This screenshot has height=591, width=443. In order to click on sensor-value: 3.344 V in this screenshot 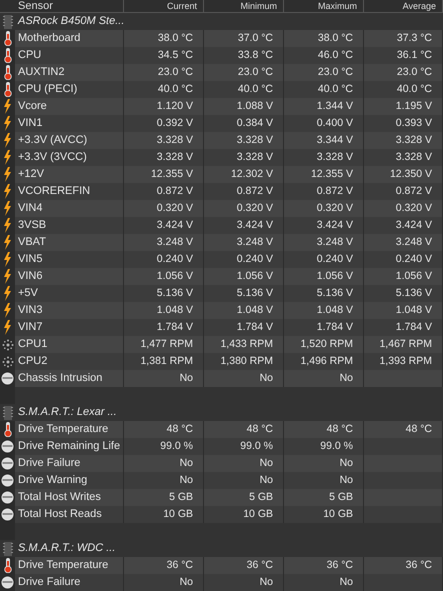, I will do `click(324, 140)`.